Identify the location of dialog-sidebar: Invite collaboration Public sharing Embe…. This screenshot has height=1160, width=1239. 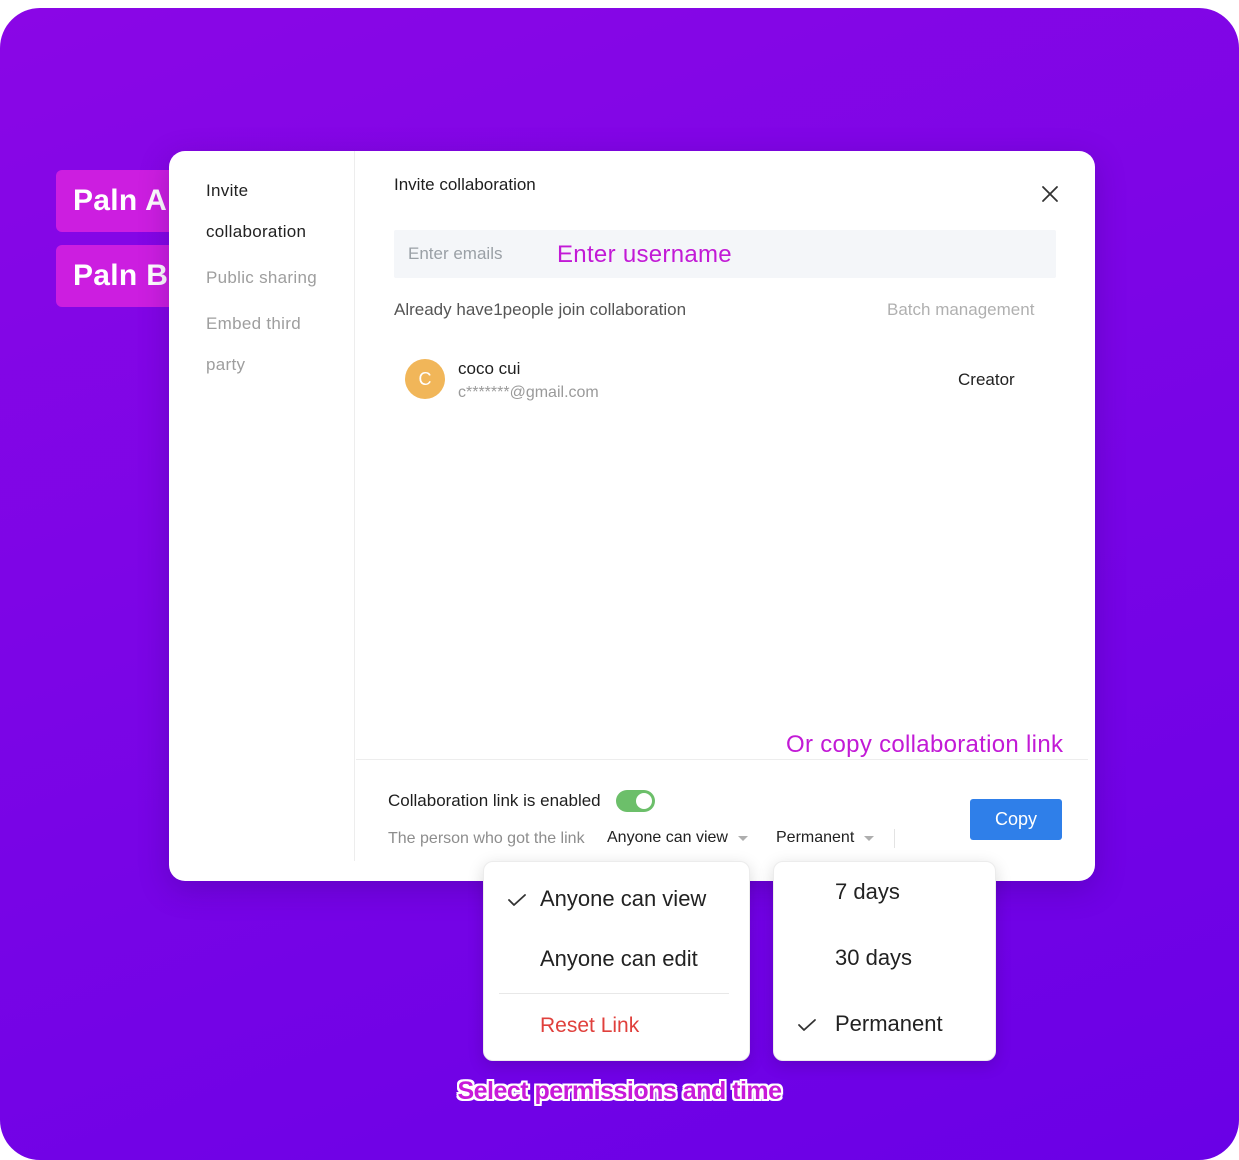
(262, 506).